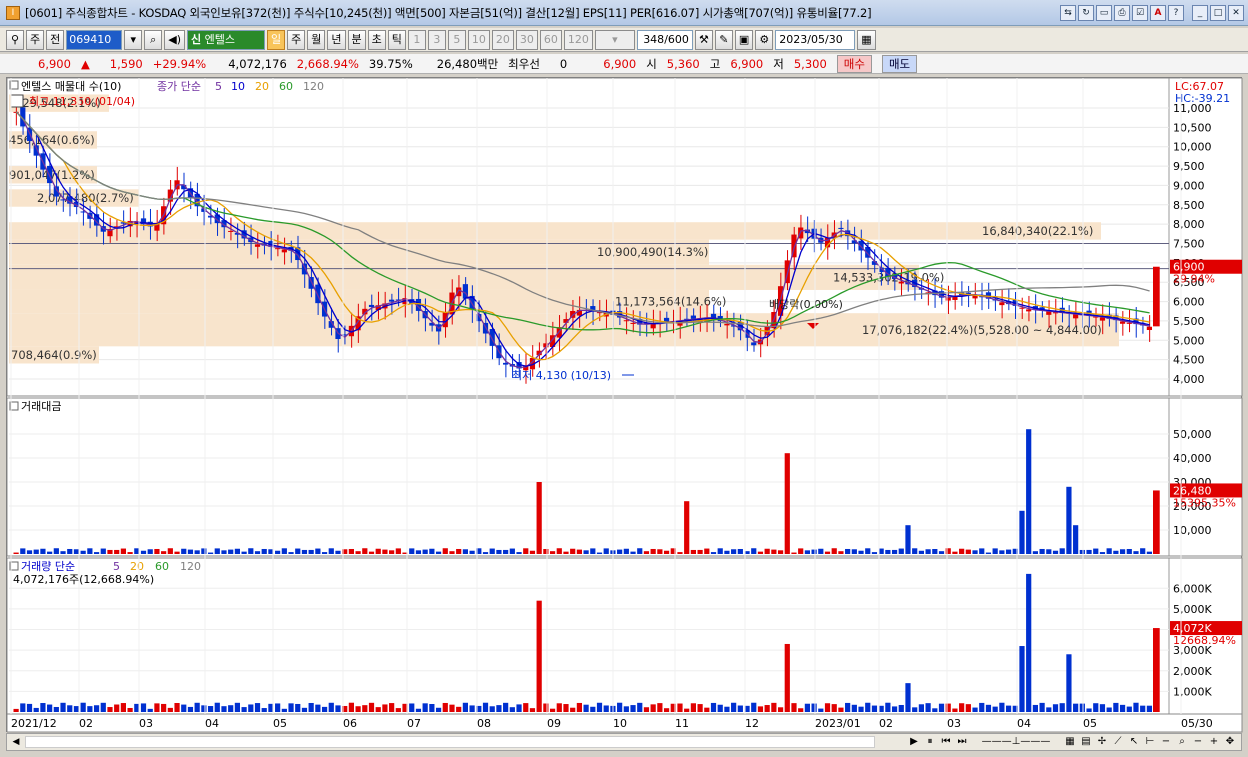 This screenshot has height=757, width=1248. What do you see at coordinates (1218, 13) in the screenshot?
I see `maximize-button: □` at bounding box center [1218, 13].